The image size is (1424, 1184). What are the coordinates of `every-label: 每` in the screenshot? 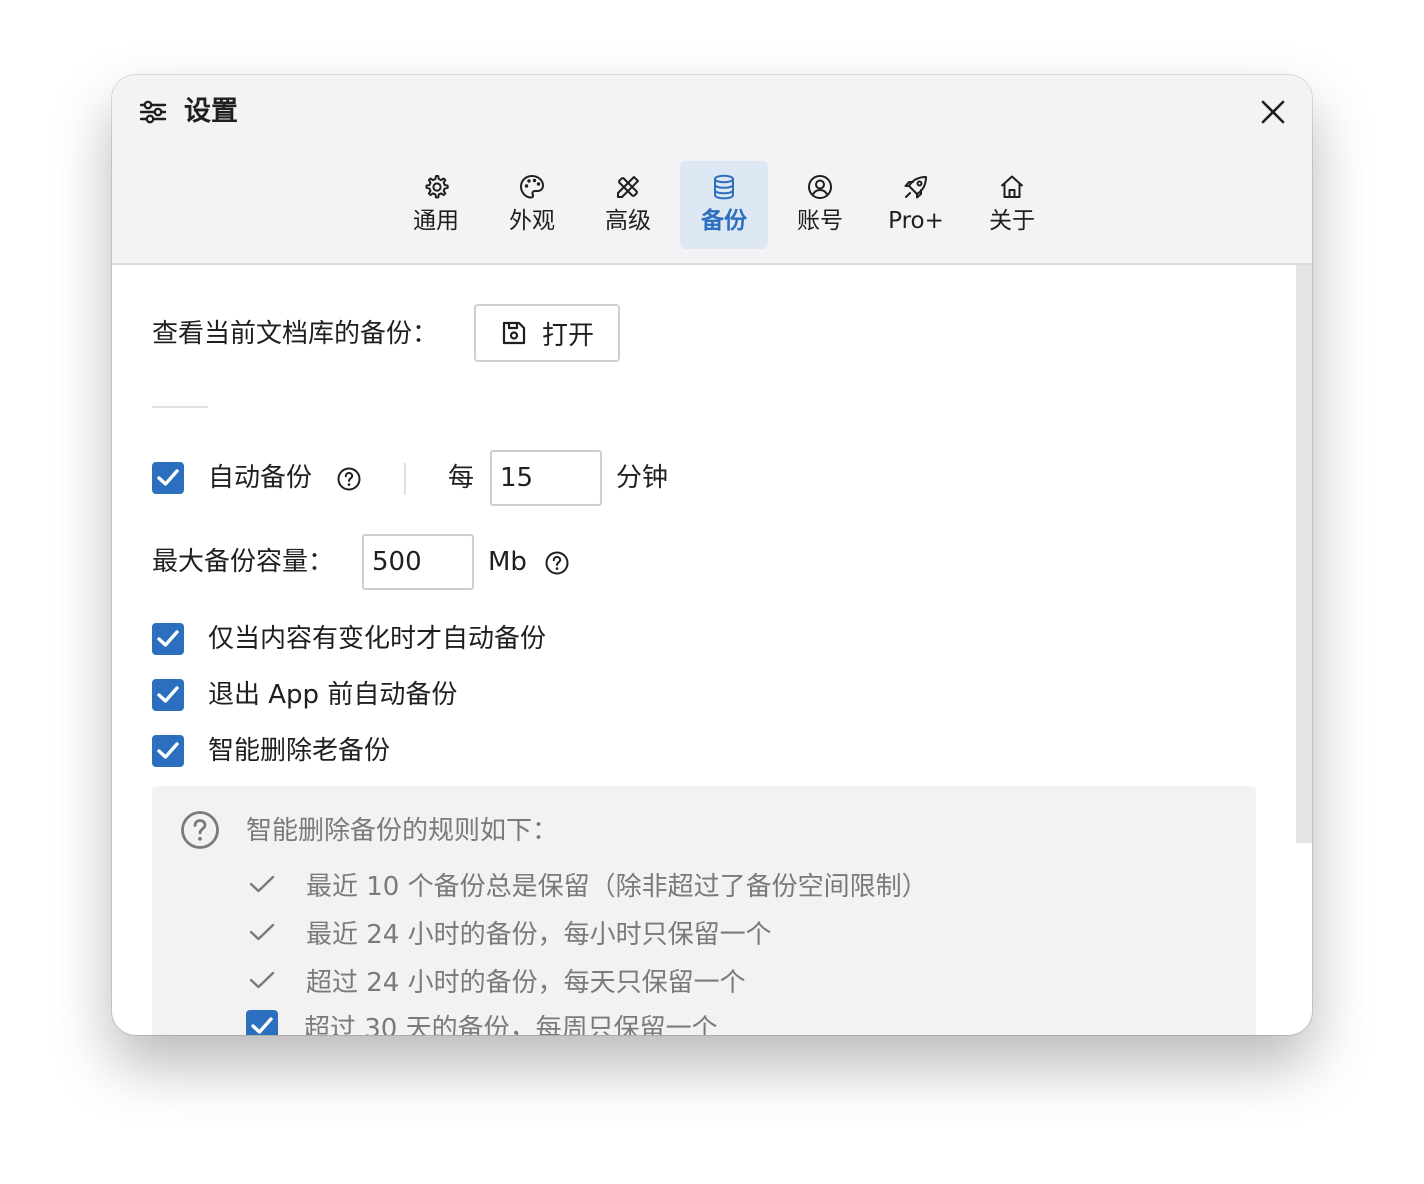 It's located at (461, 478).